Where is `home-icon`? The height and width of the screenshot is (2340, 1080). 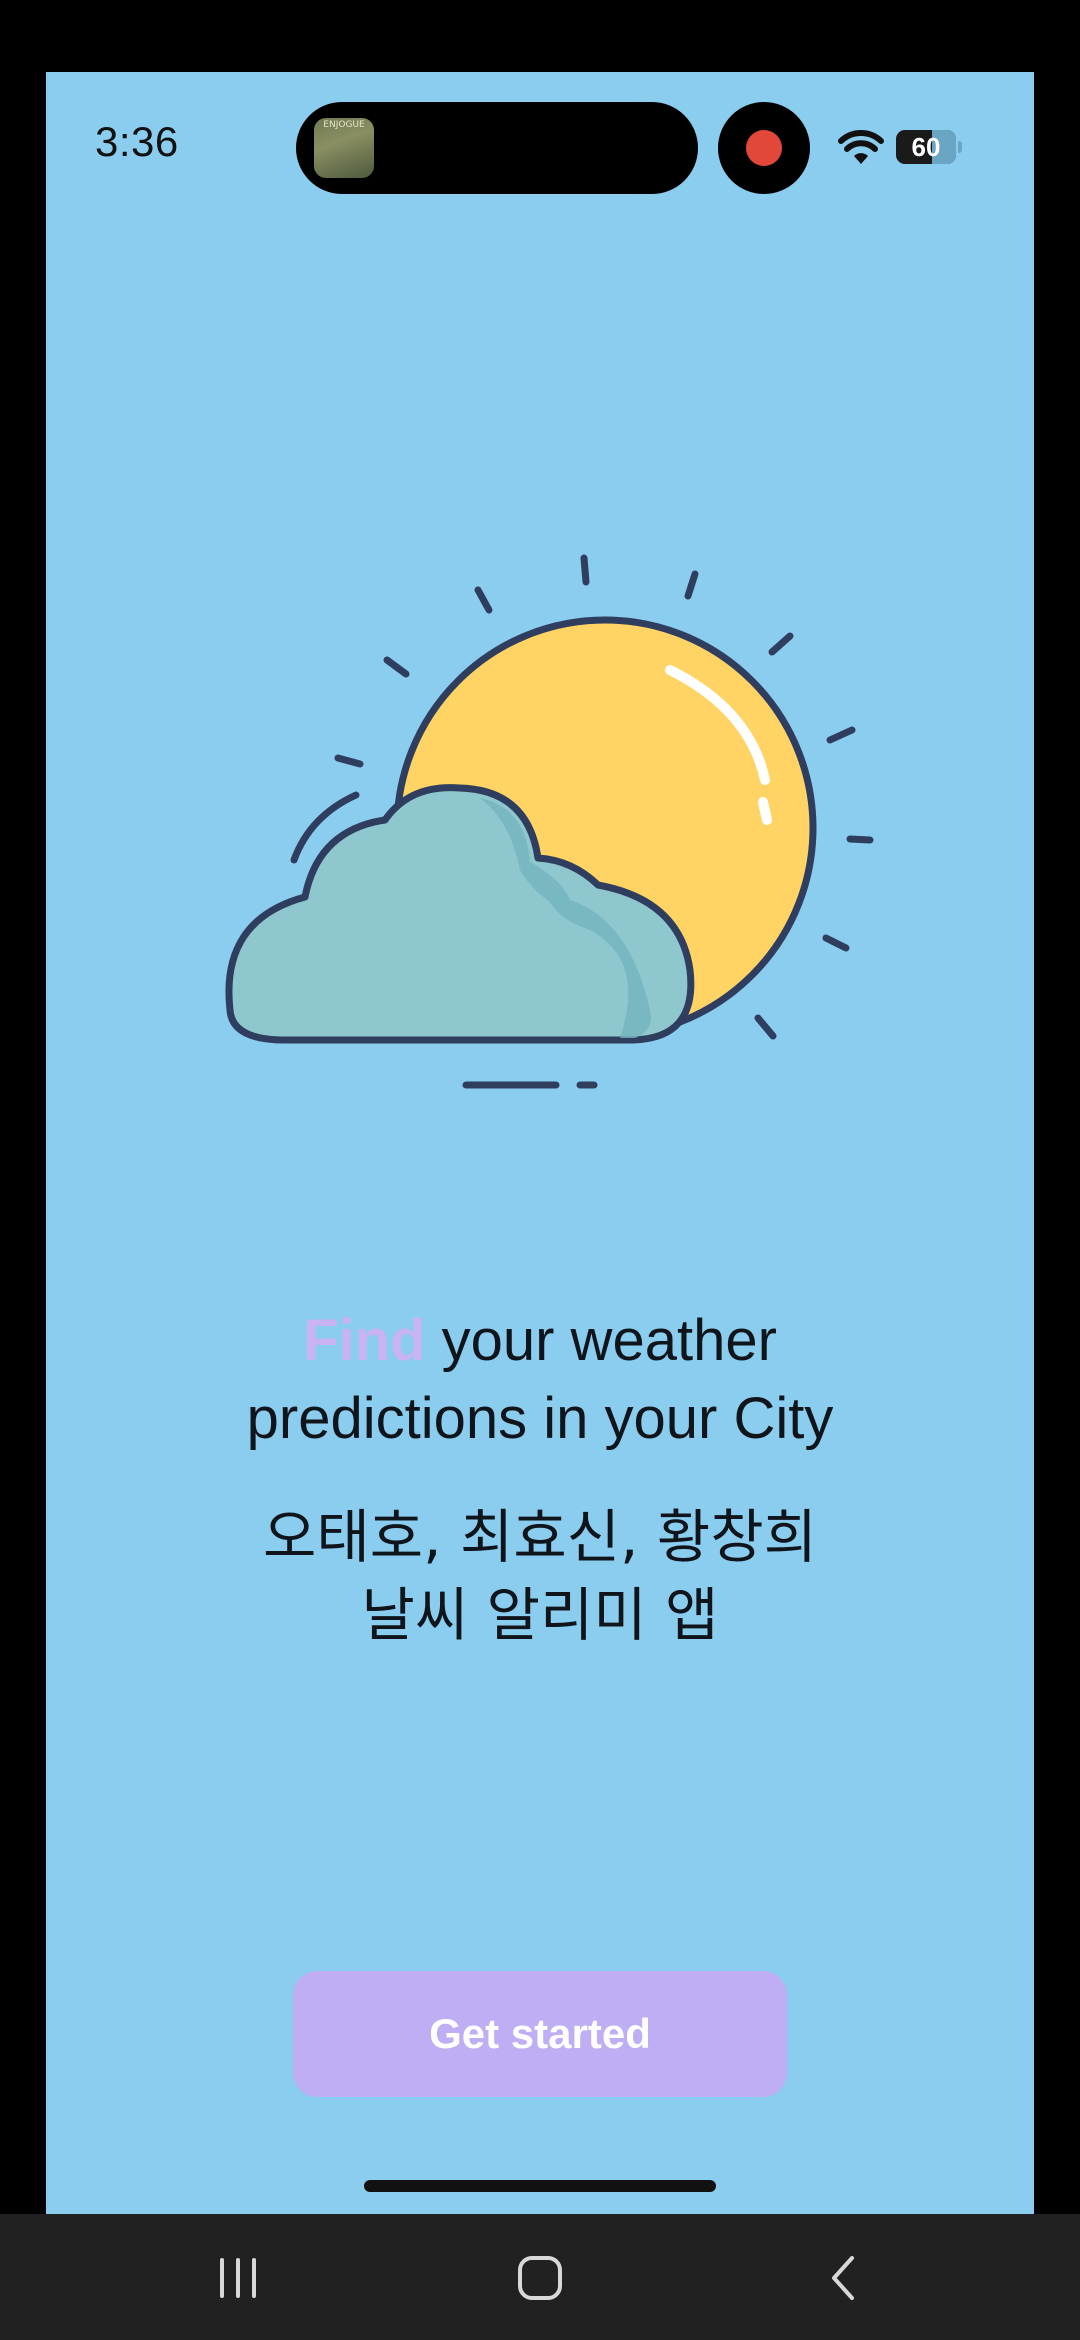 home-icon is located at coordinates (540, 2278).